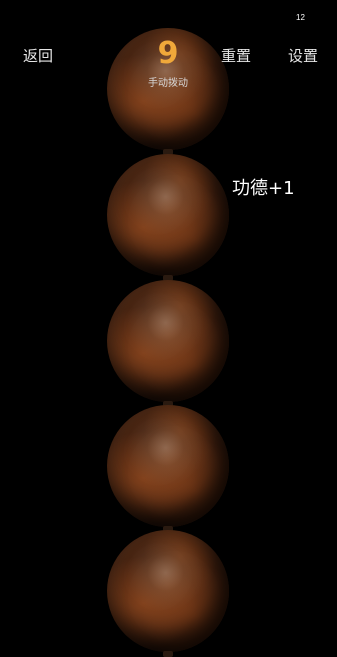 The width and height of the screenshot is (337, 657). What do you see at coordinates (168, 53) in the screenshot?
I see `counter-value: 9` at bounding box center [168, 53].